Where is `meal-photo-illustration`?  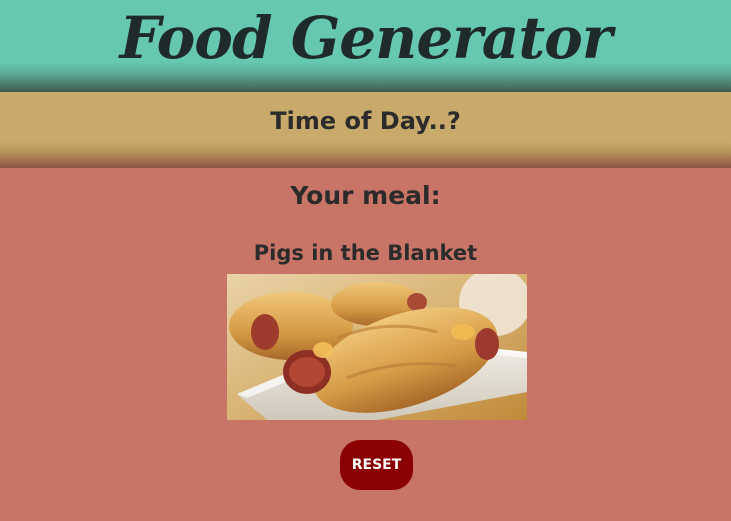 meal-photo-illustration is located at coordinates (377, 347).